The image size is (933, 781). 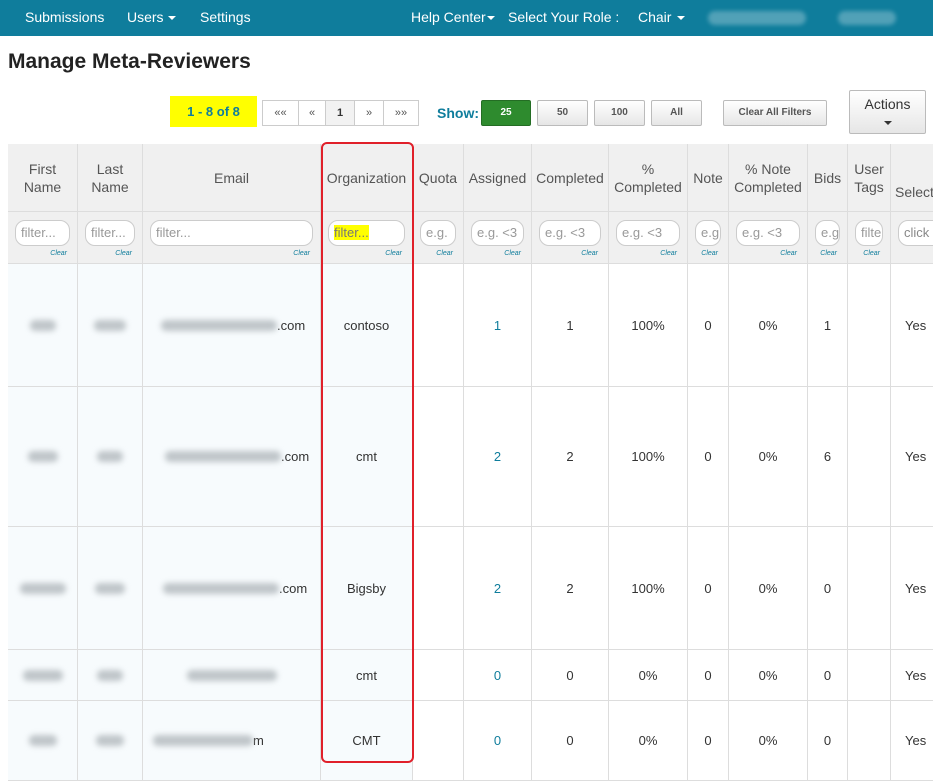 I want to click on redacted-user-menu, so click(x=867, y=18).